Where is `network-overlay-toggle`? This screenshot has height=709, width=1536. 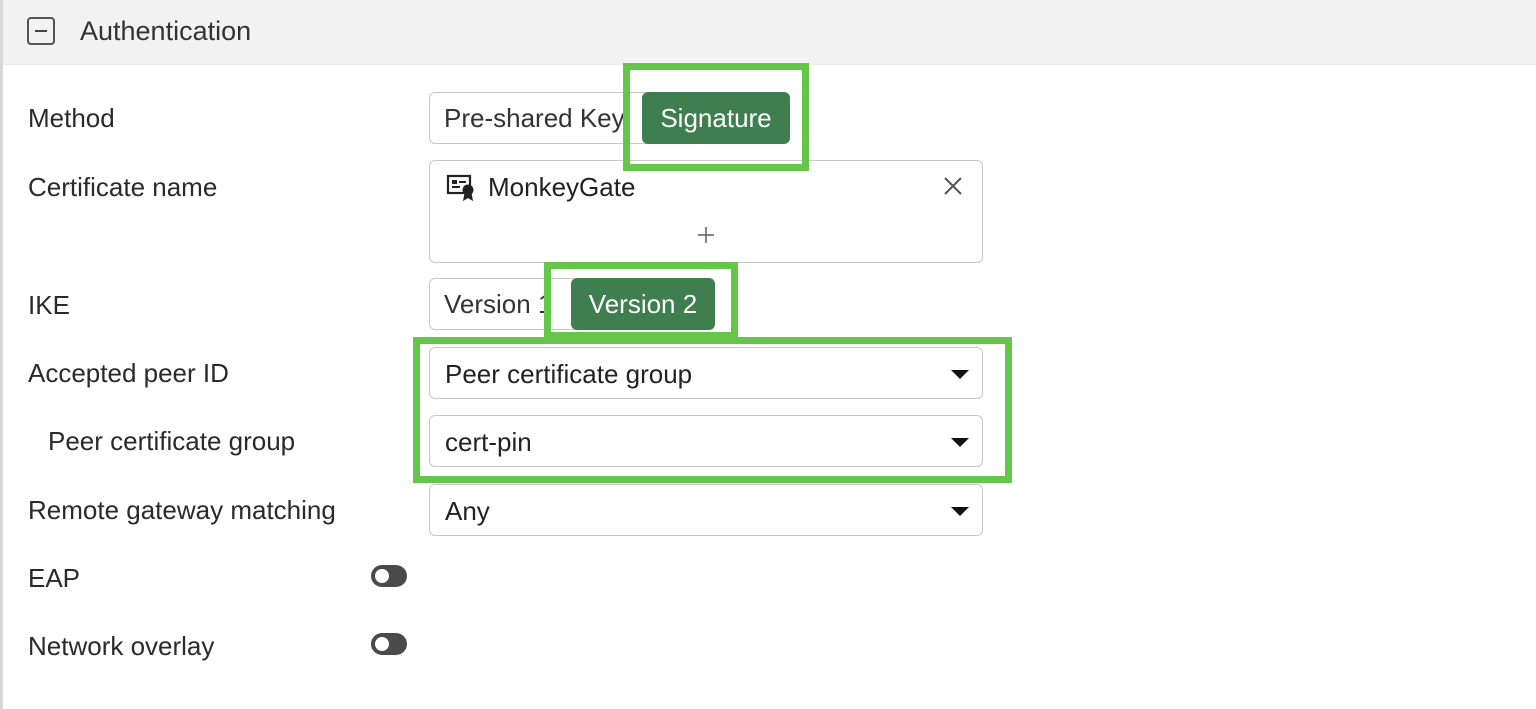 network-overlay-toggle is located at coordinates (389, 644).